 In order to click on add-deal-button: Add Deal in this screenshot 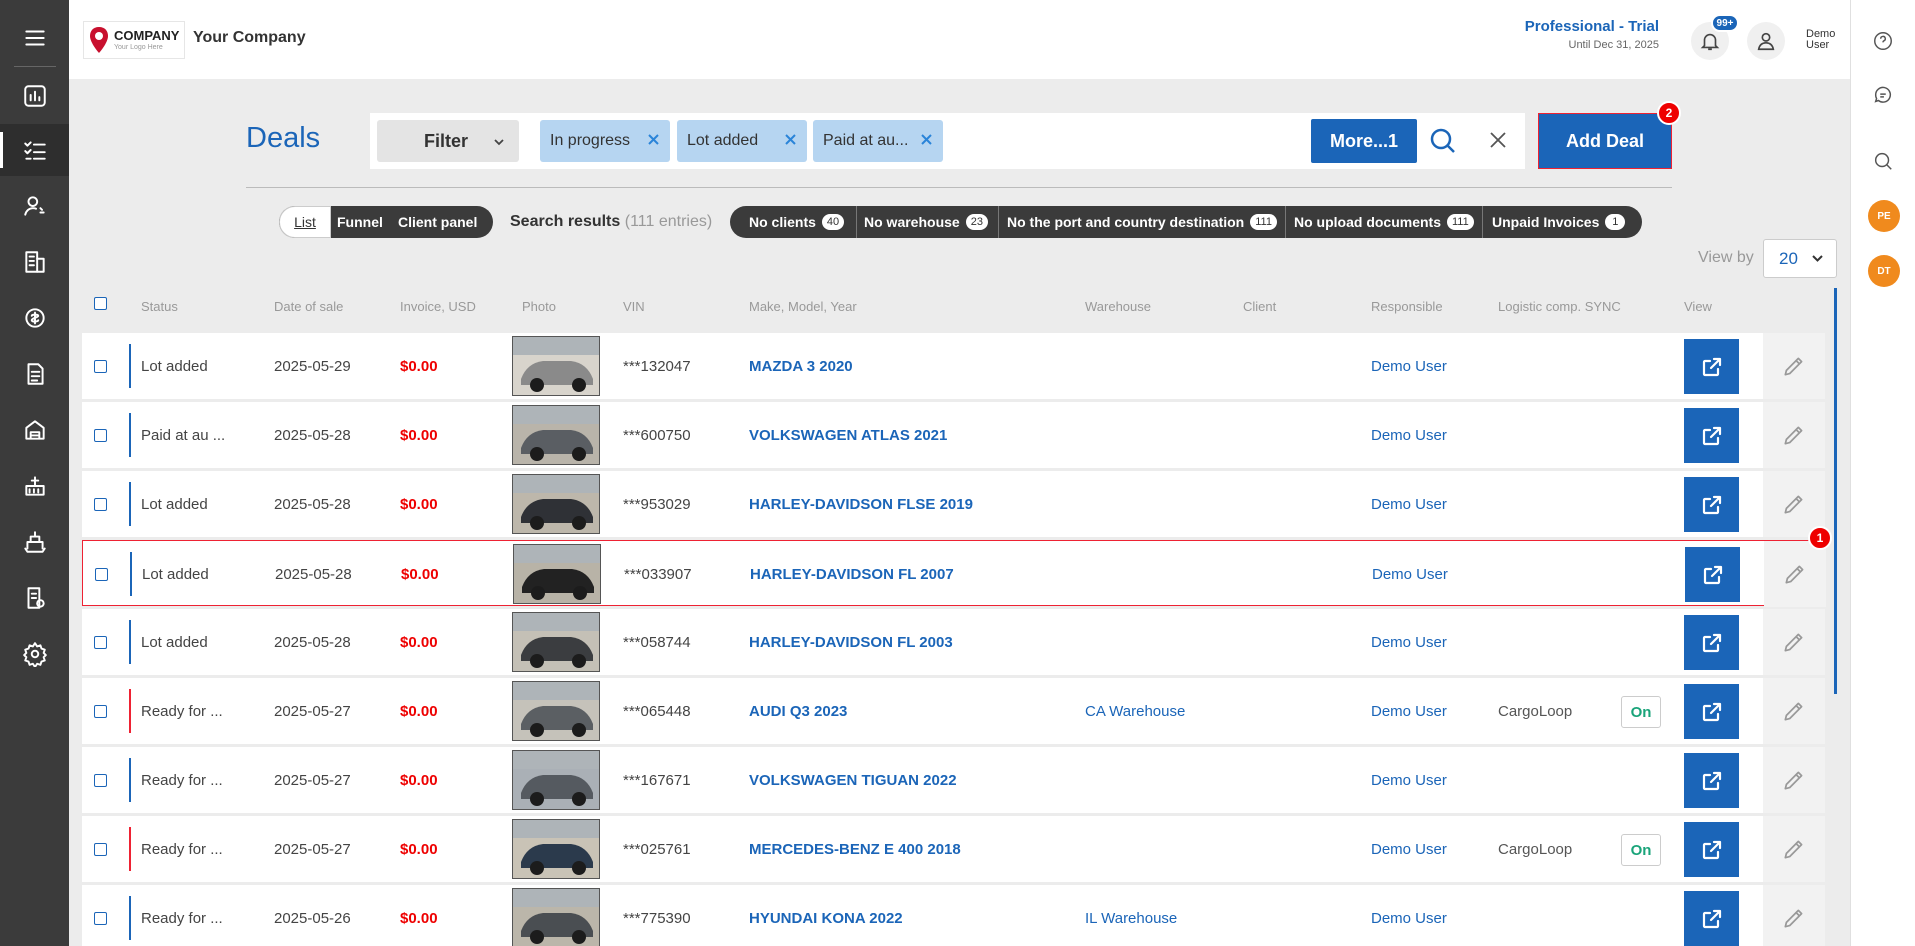, I will do `click(1605, 141)`.